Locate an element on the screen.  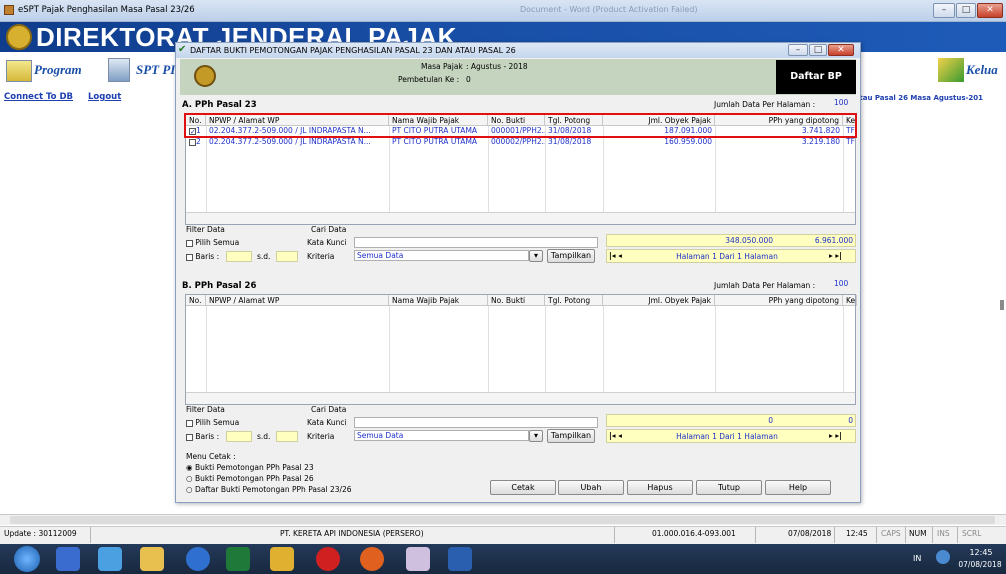
col-obyek: Jml. Obyek Pajak is located at coordinates (659, 300).